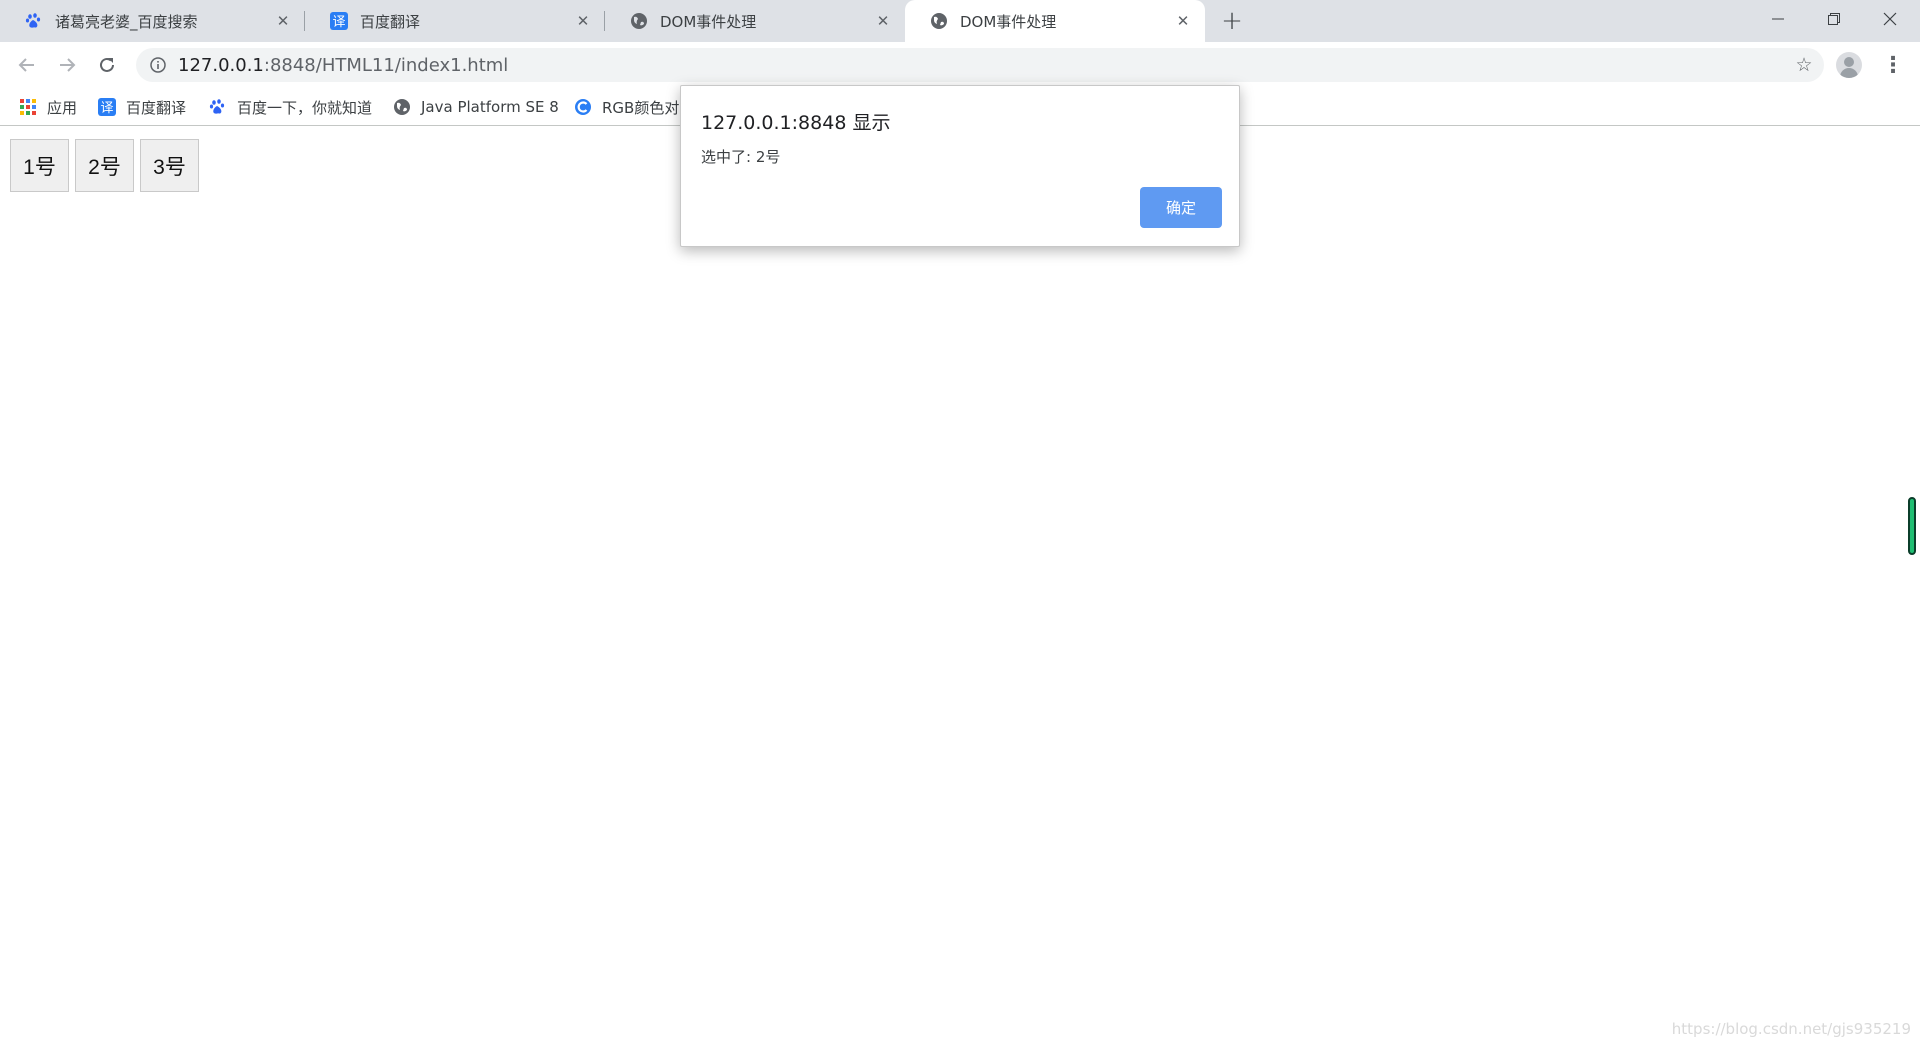  What do you see at coordinates (156, 107) in the screenshot?
I see `bookmark-label: 百度翻译` at bounding box center [156, 107].